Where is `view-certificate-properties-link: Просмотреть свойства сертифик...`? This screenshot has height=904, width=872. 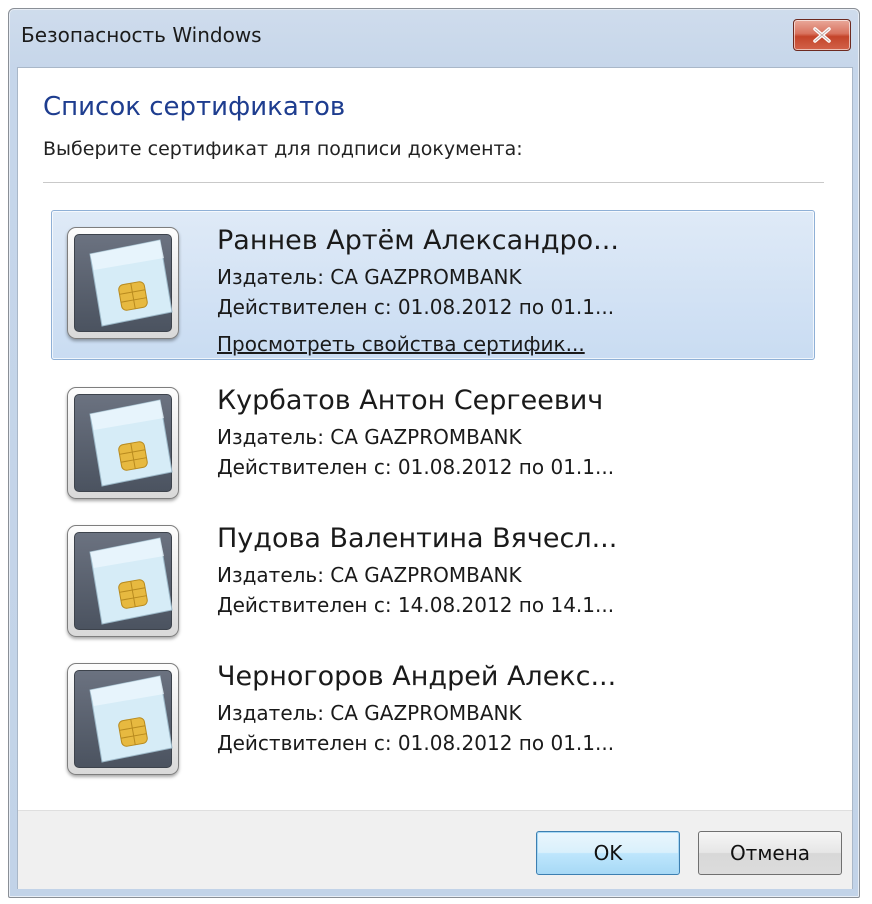 view-certificate-properties-link: Просмотреть свойства сертифик... is located at coordinates (401, 344).